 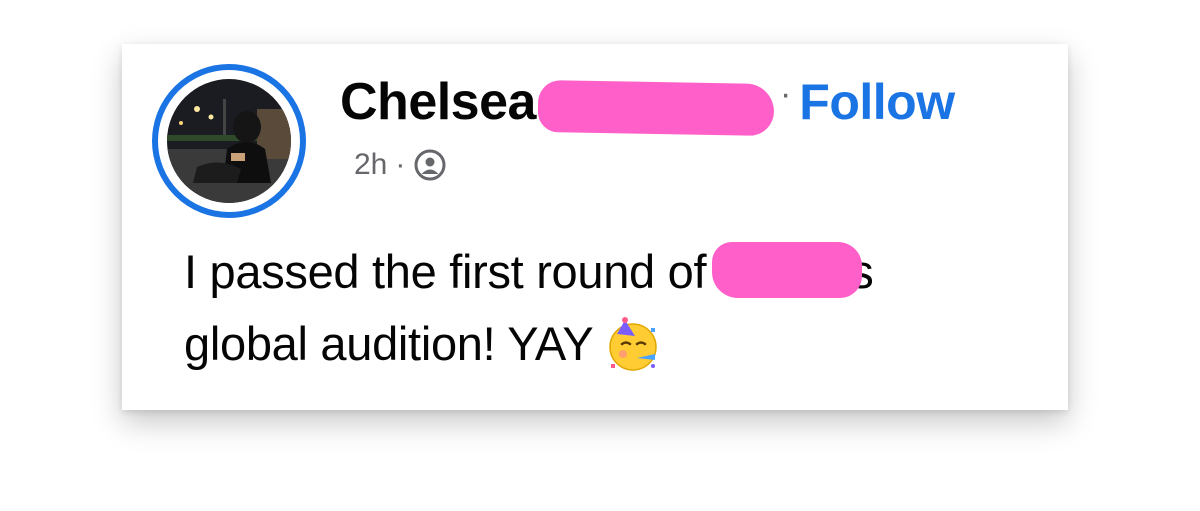 I want to click on partying-face-emoji, so click(x=633, y=344).